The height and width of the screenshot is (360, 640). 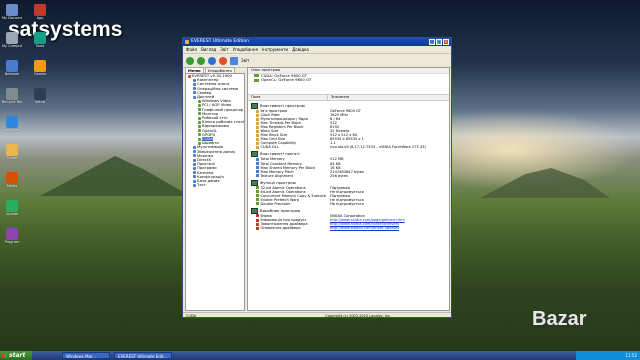 I want to click on desktop-icon: Update, so click(x=12, y=208).